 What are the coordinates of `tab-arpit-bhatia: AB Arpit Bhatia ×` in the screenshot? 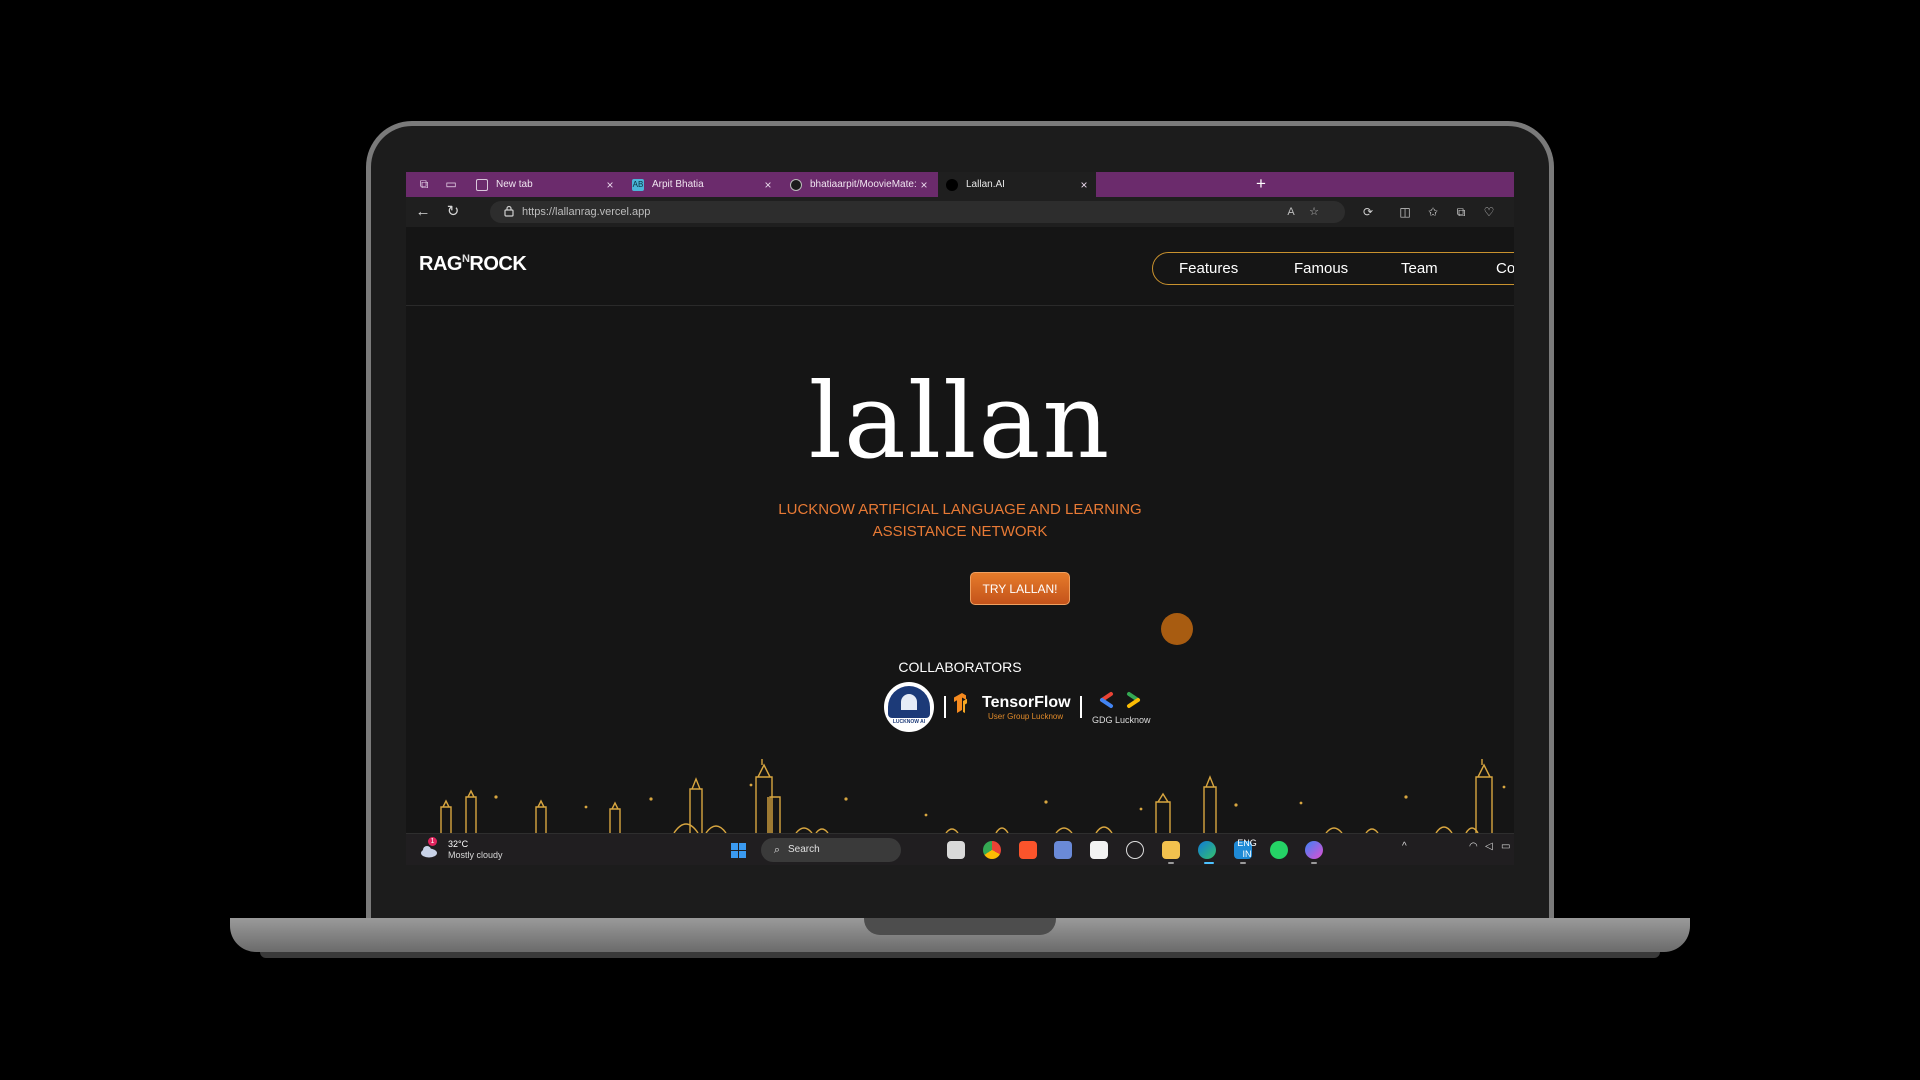 It's located at (702, 184).